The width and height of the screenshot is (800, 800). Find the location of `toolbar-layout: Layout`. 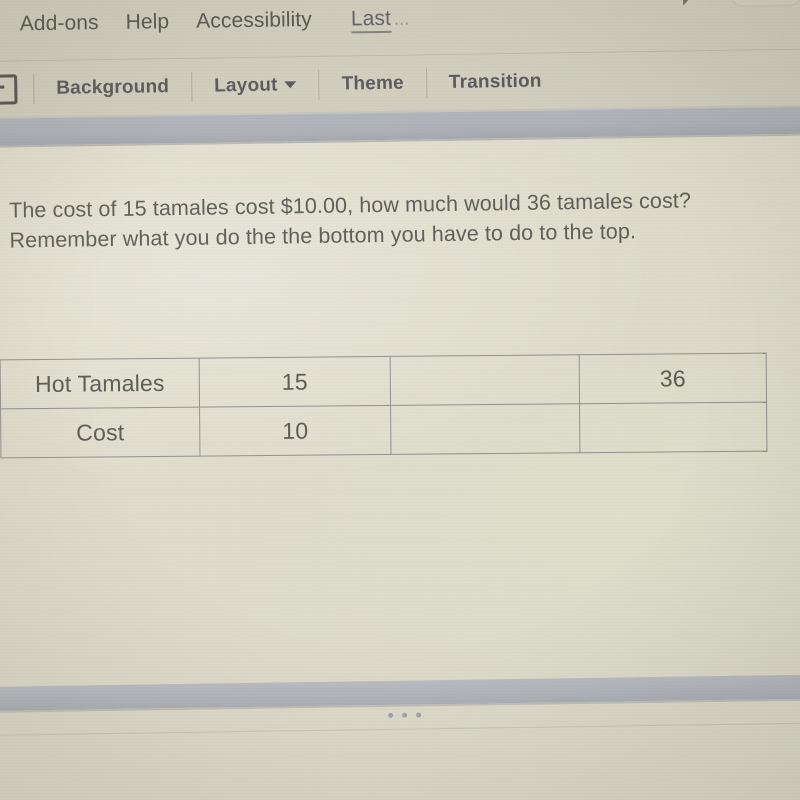

toolbar-layout: Layout is located at coordinates (255, 86).